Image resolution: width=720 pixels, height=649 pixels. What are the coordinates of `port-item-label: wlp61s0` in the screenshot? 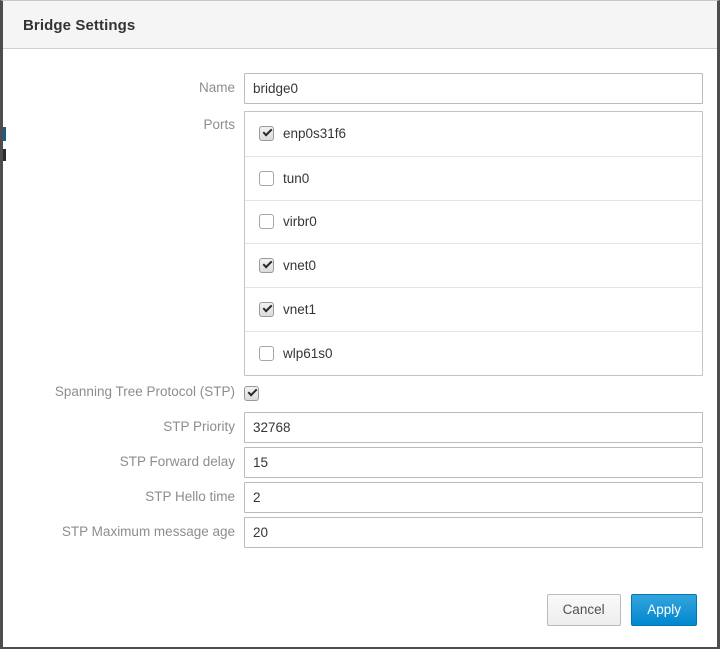 It's located at (308, 353).